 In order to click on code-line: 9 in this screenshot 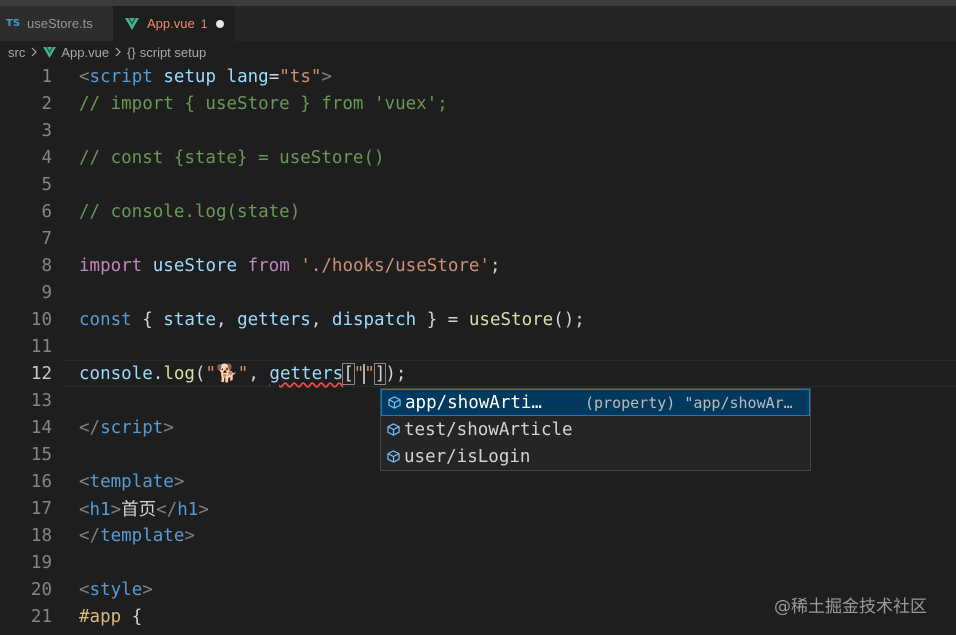, I will do `click(478, 292)`.